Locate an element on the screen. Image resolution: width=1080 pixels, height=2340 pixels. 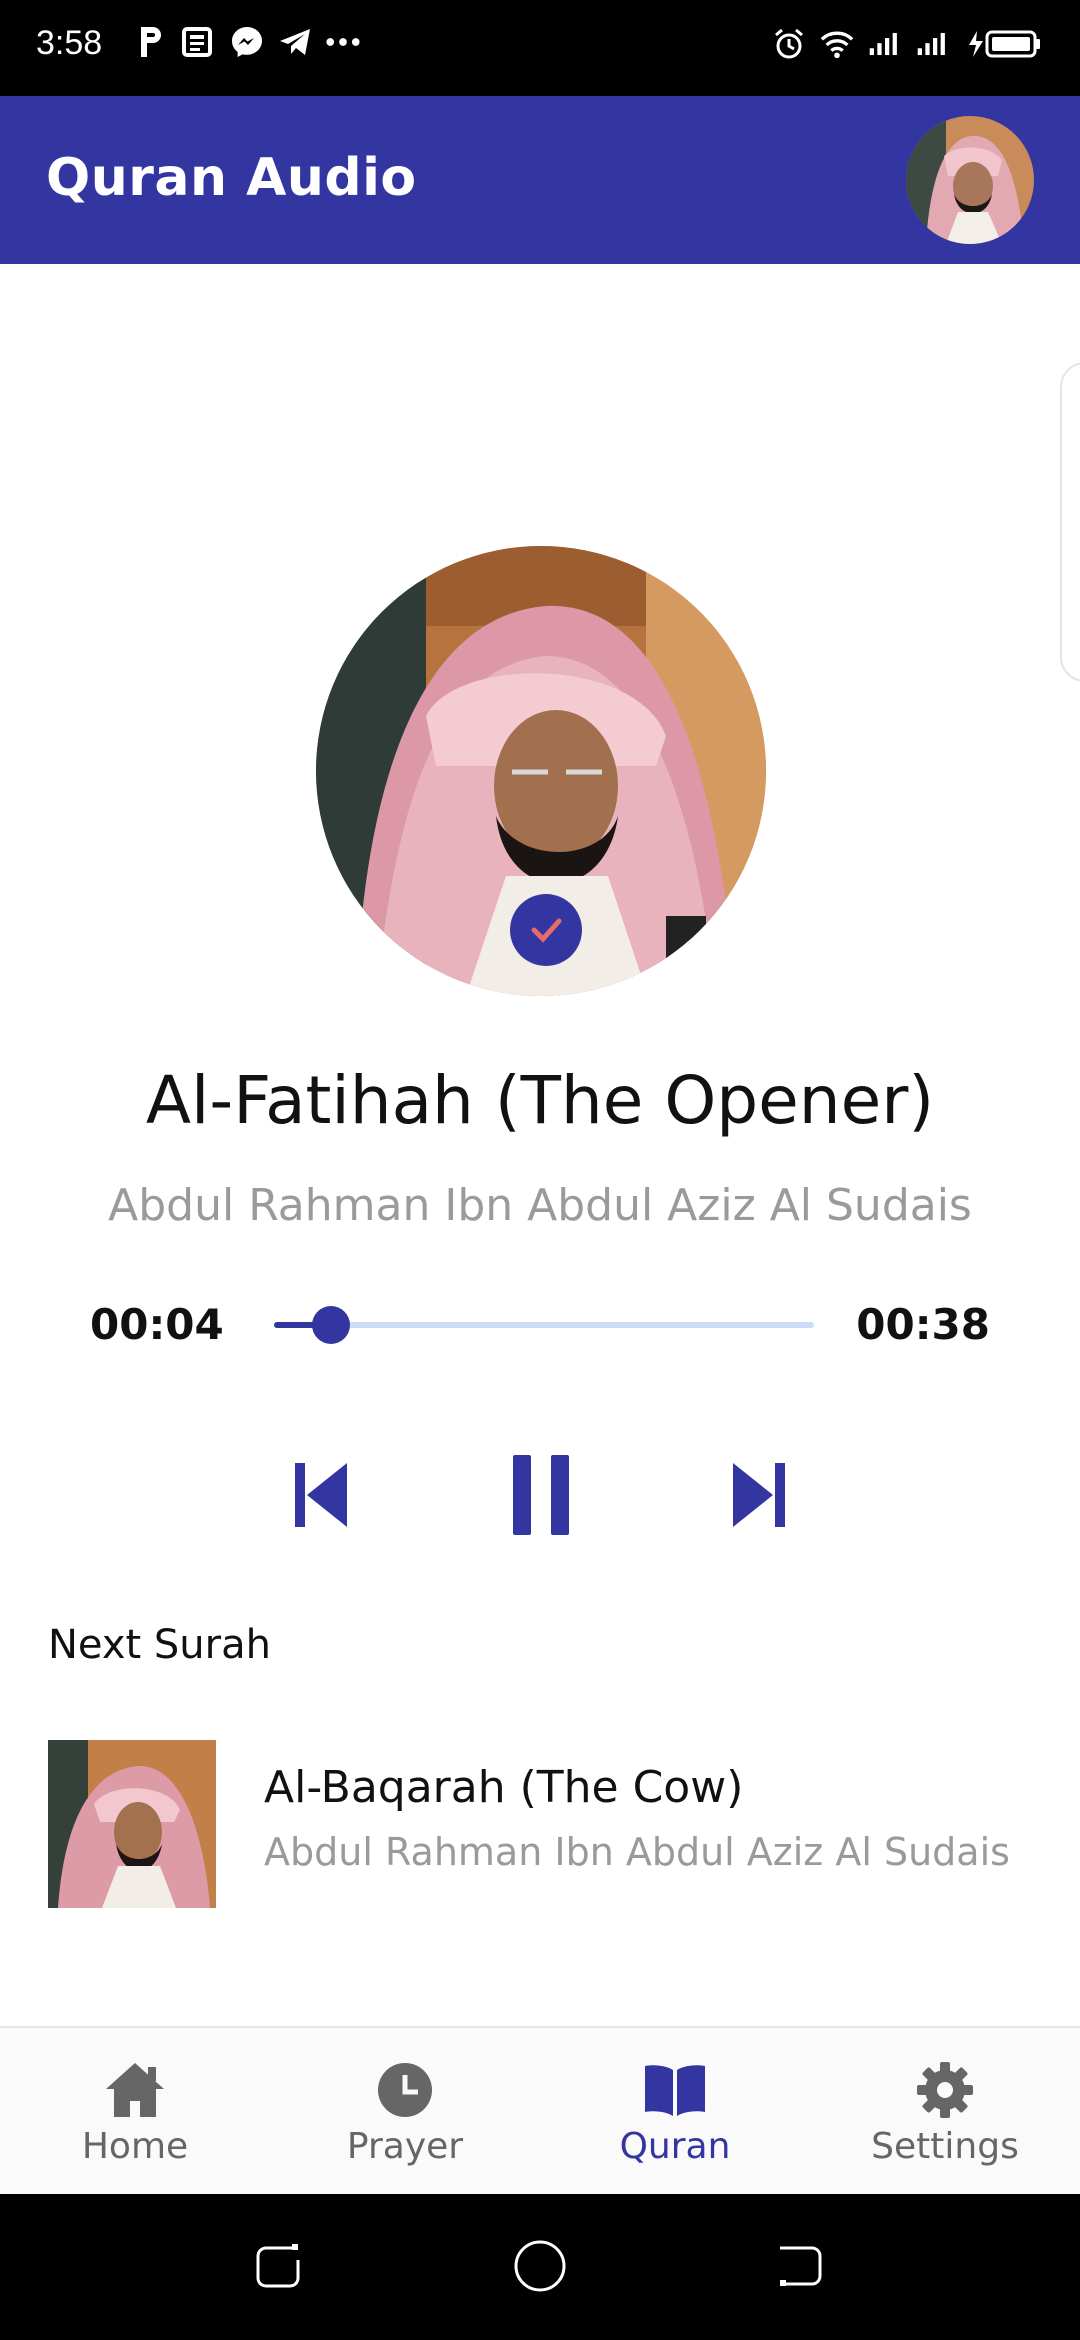
skip-previous-button is located at coordinates (321, 1495).